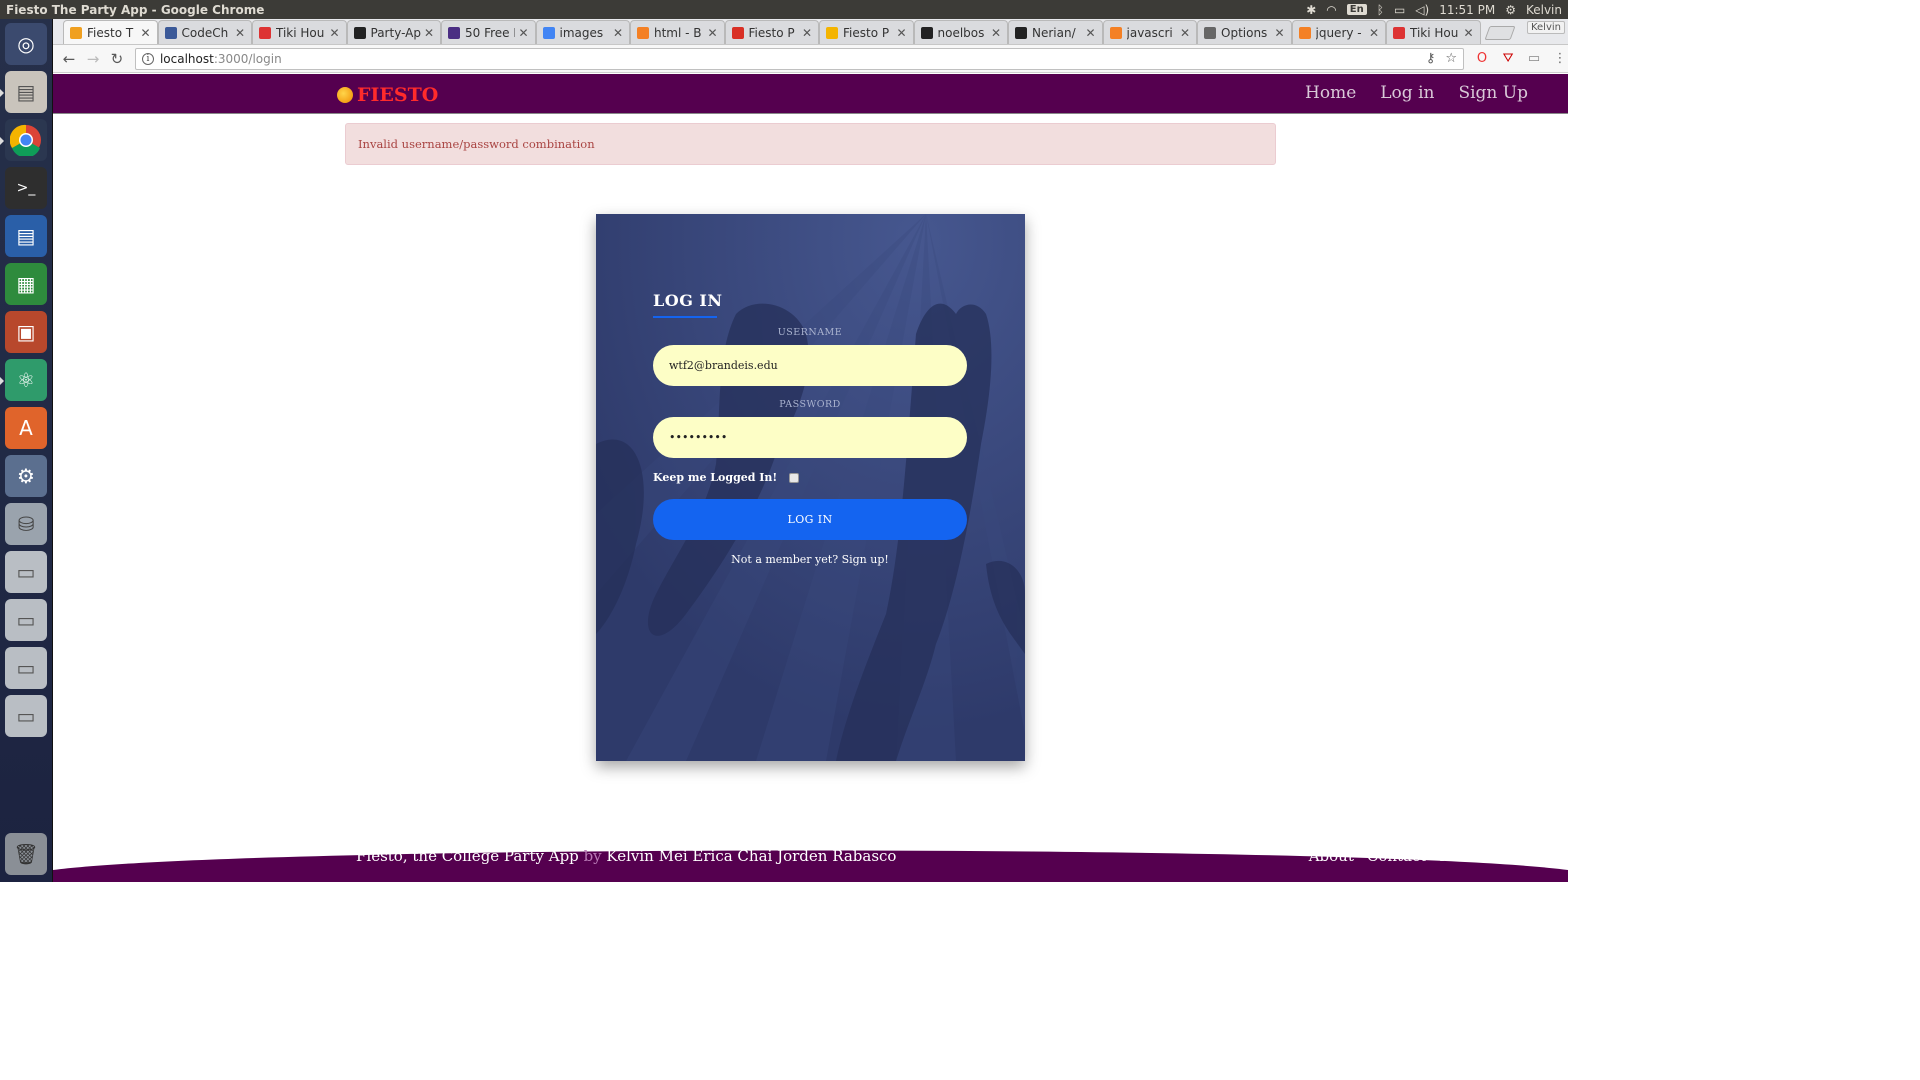  I want to click on app-launcher: ◎ ▤ >_ ▤ ▦ ▣ ⚛ A ⚙ ⛁ ▭ ▭ ▭ ▭ 🗑, so click(26, 450).